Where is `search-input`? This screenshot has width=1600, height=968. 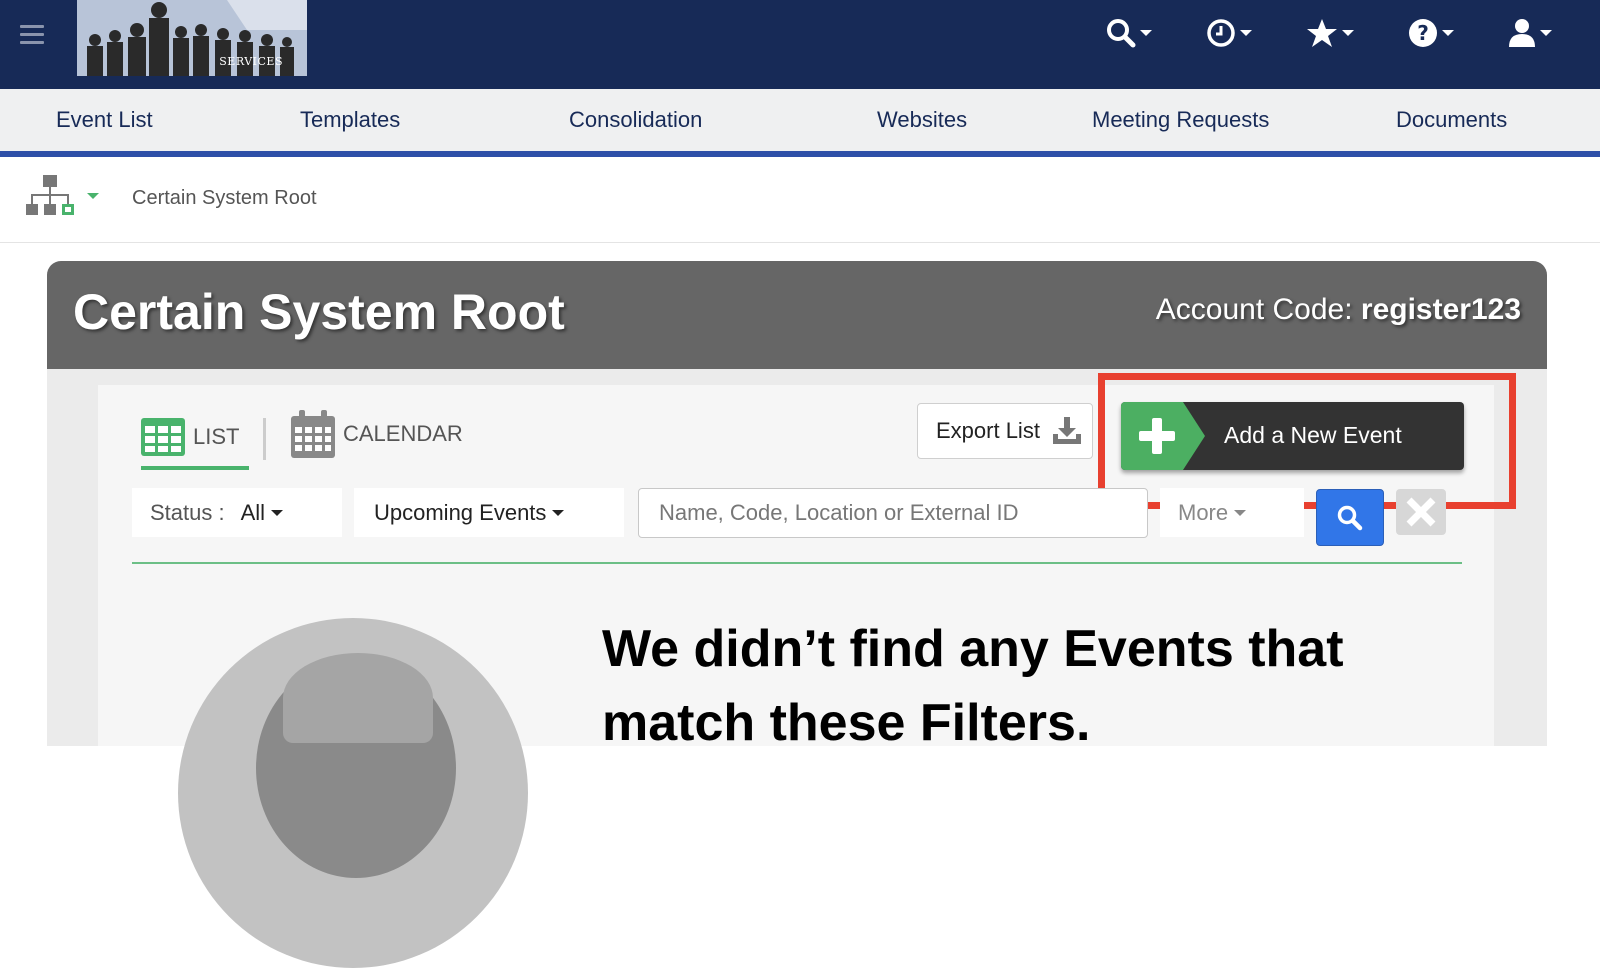 search-input is located at coordinates (893, 513).